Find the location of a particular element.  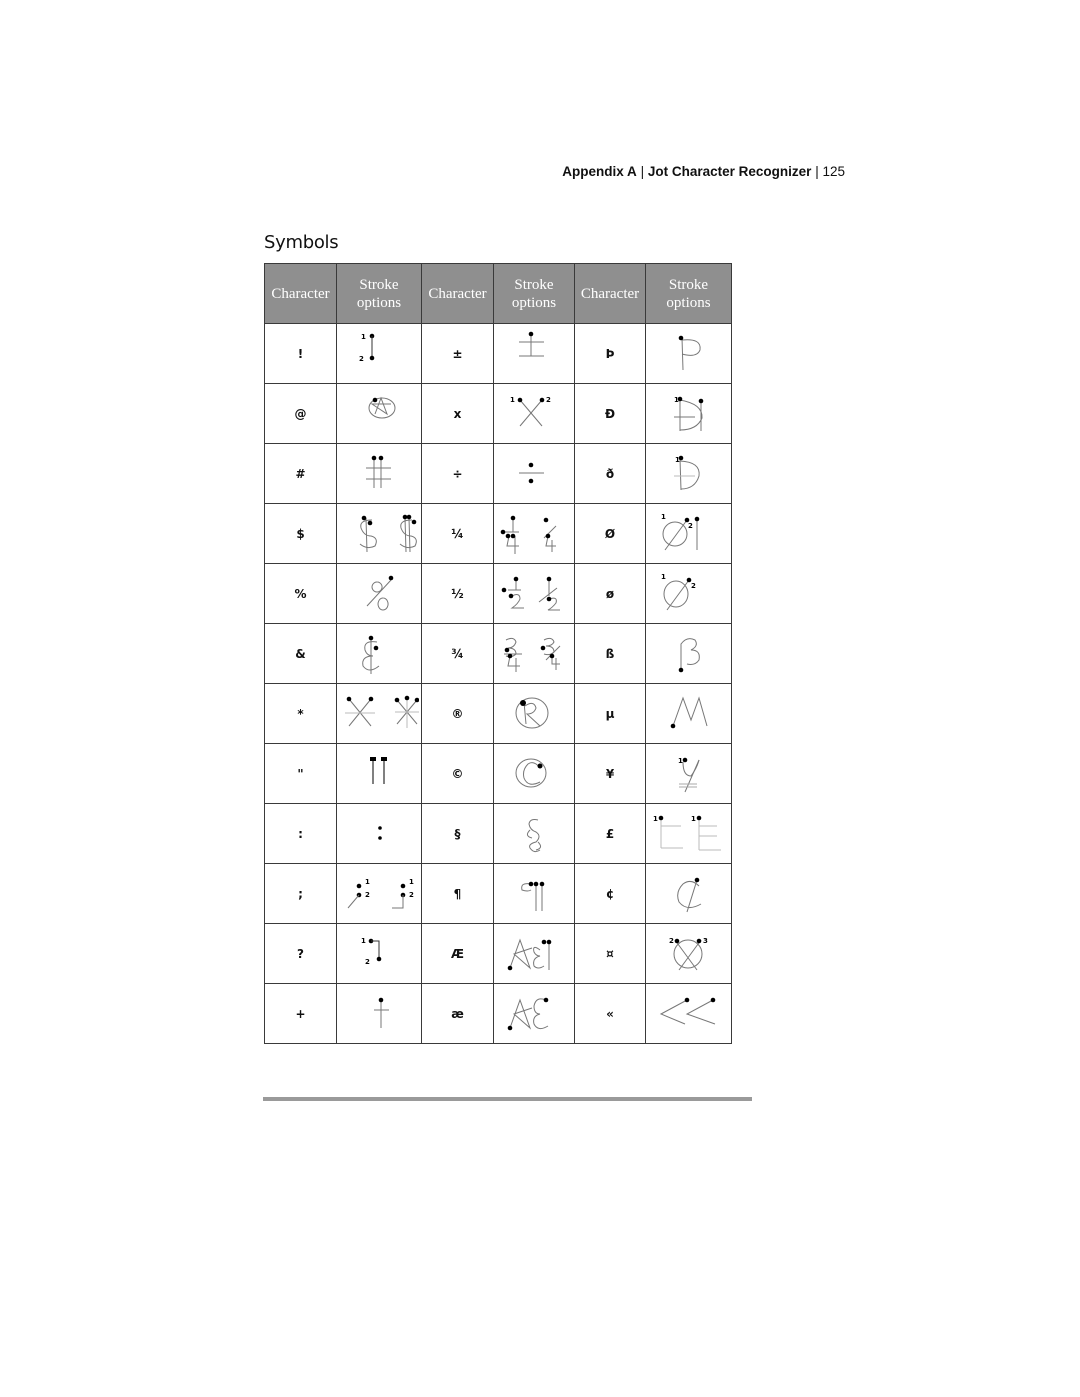

character-glyph: © is located at coordinates (457, 773).